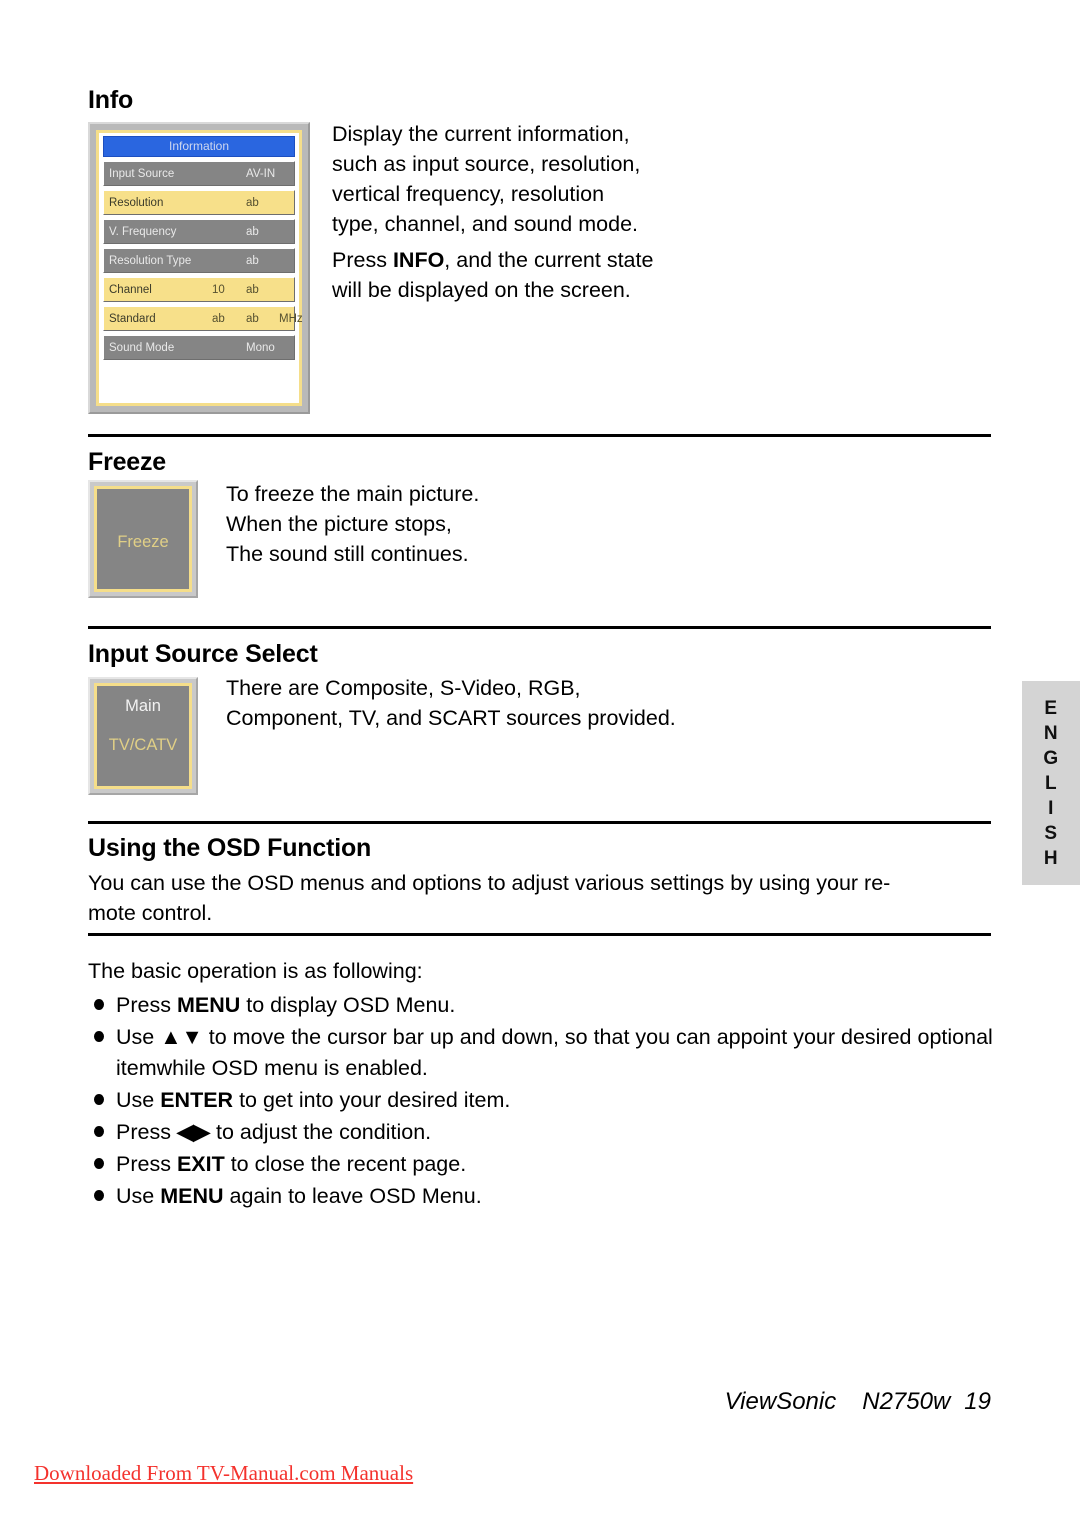 The width and height of the screenshot is (1080, 1524). Describe the element at coordinates (1051, 733) in the screenshot. I see `language-letter-n: N` at that location.